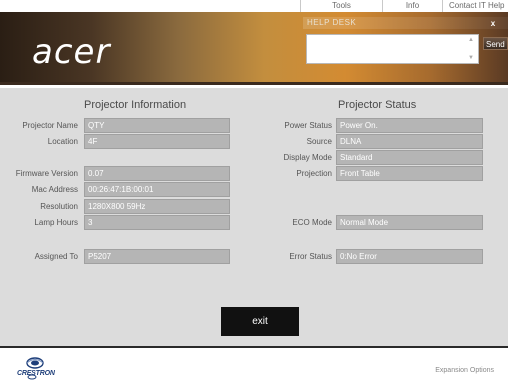 The height and width of the screenshot is (386, 508). What do you see at coordinates (493, 24) in the screenshot?
I see `help-desk-close-button: x` at bounding box center [493, 24].